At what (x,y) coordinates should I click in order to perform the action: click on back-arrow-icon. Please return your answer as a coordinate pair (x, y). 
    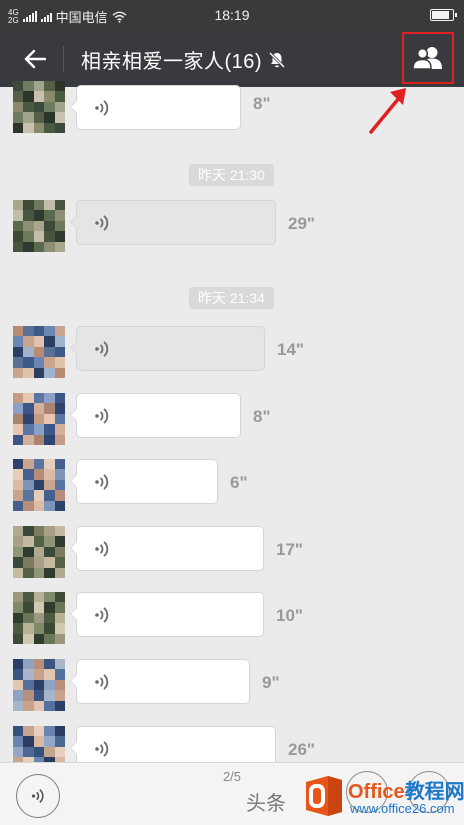
    Looking at the image, I should click on (35, 59).